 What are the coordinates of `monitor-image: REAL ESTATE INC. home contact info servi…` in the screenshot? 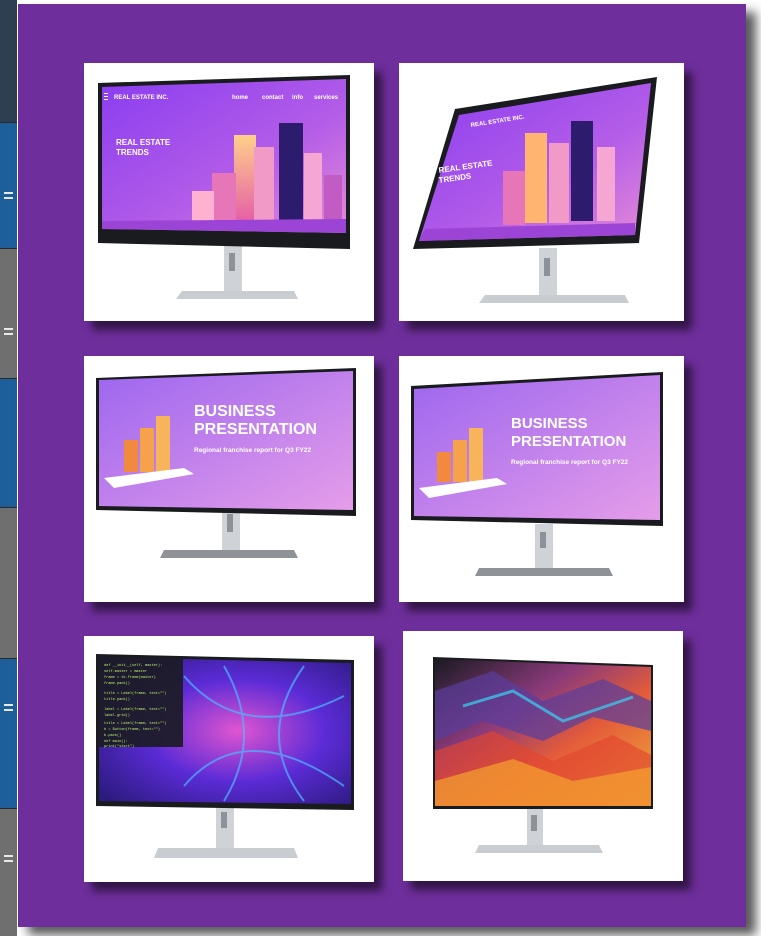 It's located at (224, 187).